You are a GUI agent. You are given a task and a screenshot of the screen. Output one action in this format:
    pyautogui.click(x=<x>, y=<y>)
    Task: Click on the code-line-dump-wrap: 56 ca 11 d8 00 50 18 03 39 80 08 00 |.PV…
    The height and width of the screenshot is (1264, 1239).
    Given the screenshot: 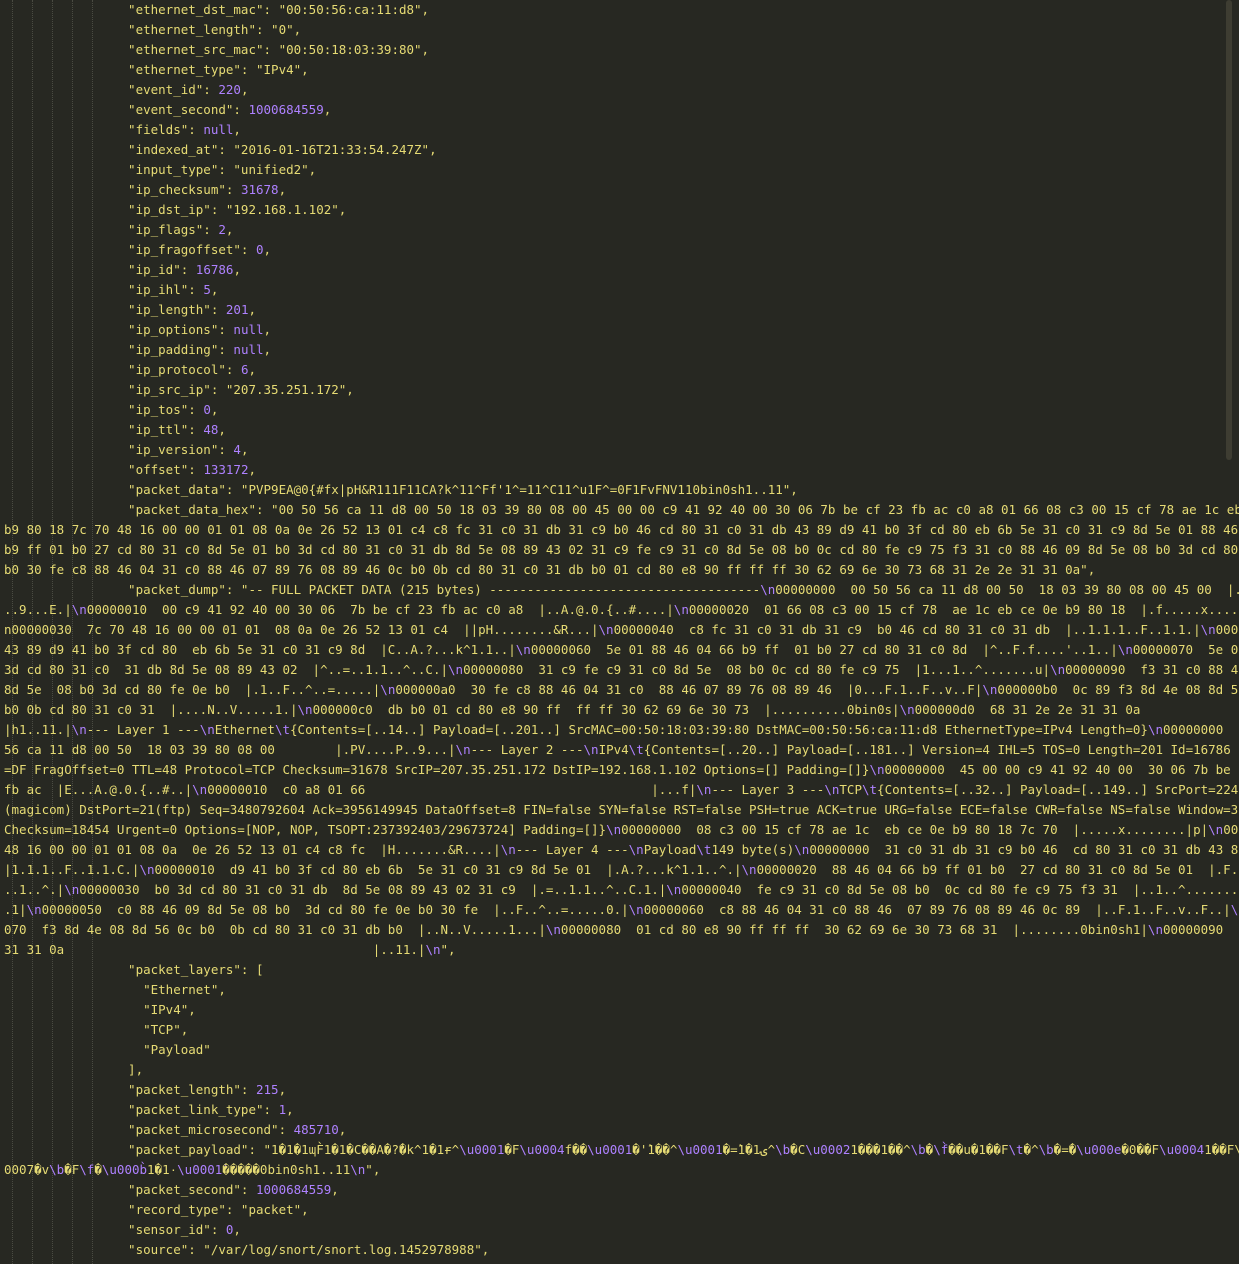 What is the action you would take?
    pyautogui.click(x=621, y=749)
    